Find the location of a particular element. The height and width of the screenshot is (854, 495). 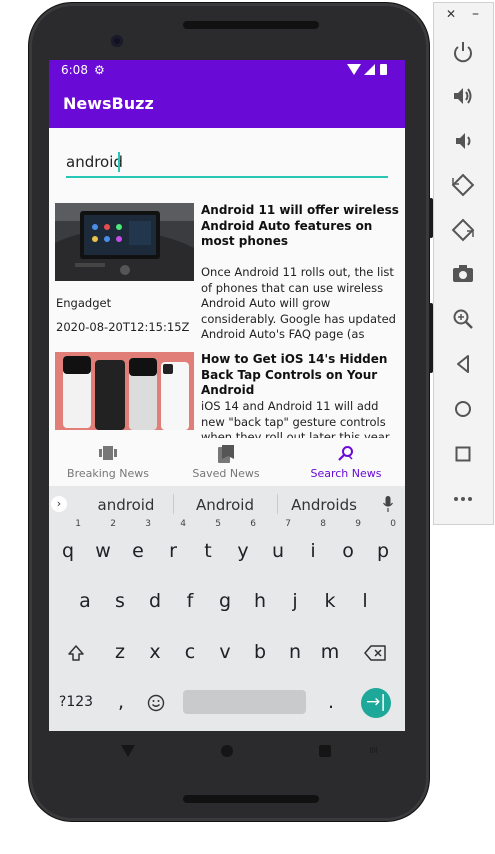

key-label: n is located at coordinates (295, 652).